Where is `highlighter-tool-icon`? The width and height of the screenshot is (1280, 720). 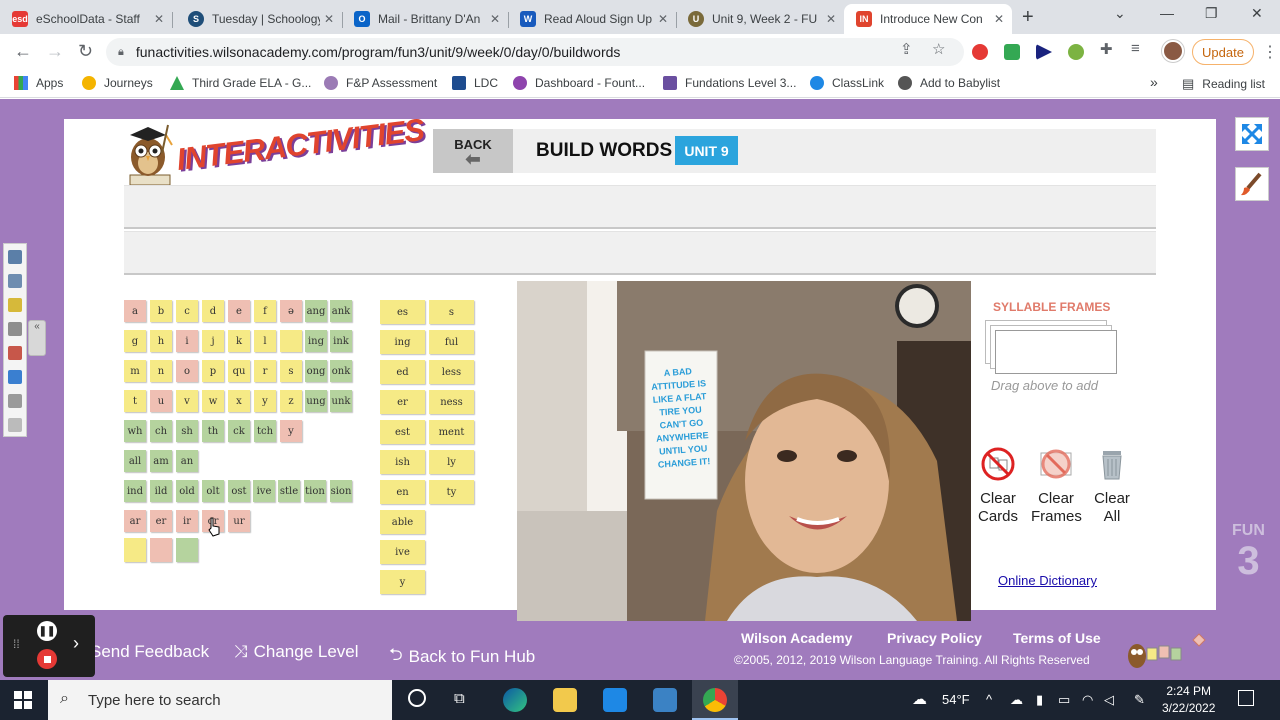 highlighter-tool-icon is located at coordinates (15, 329).